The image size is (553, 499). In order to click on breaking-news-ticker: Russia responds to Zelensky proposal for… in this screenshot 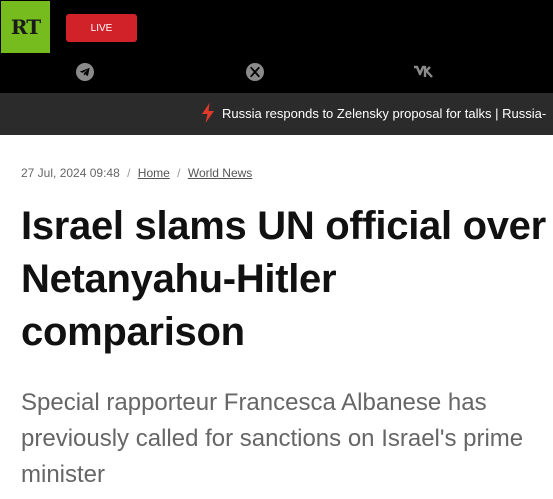, I will do `click(276, 114)`.